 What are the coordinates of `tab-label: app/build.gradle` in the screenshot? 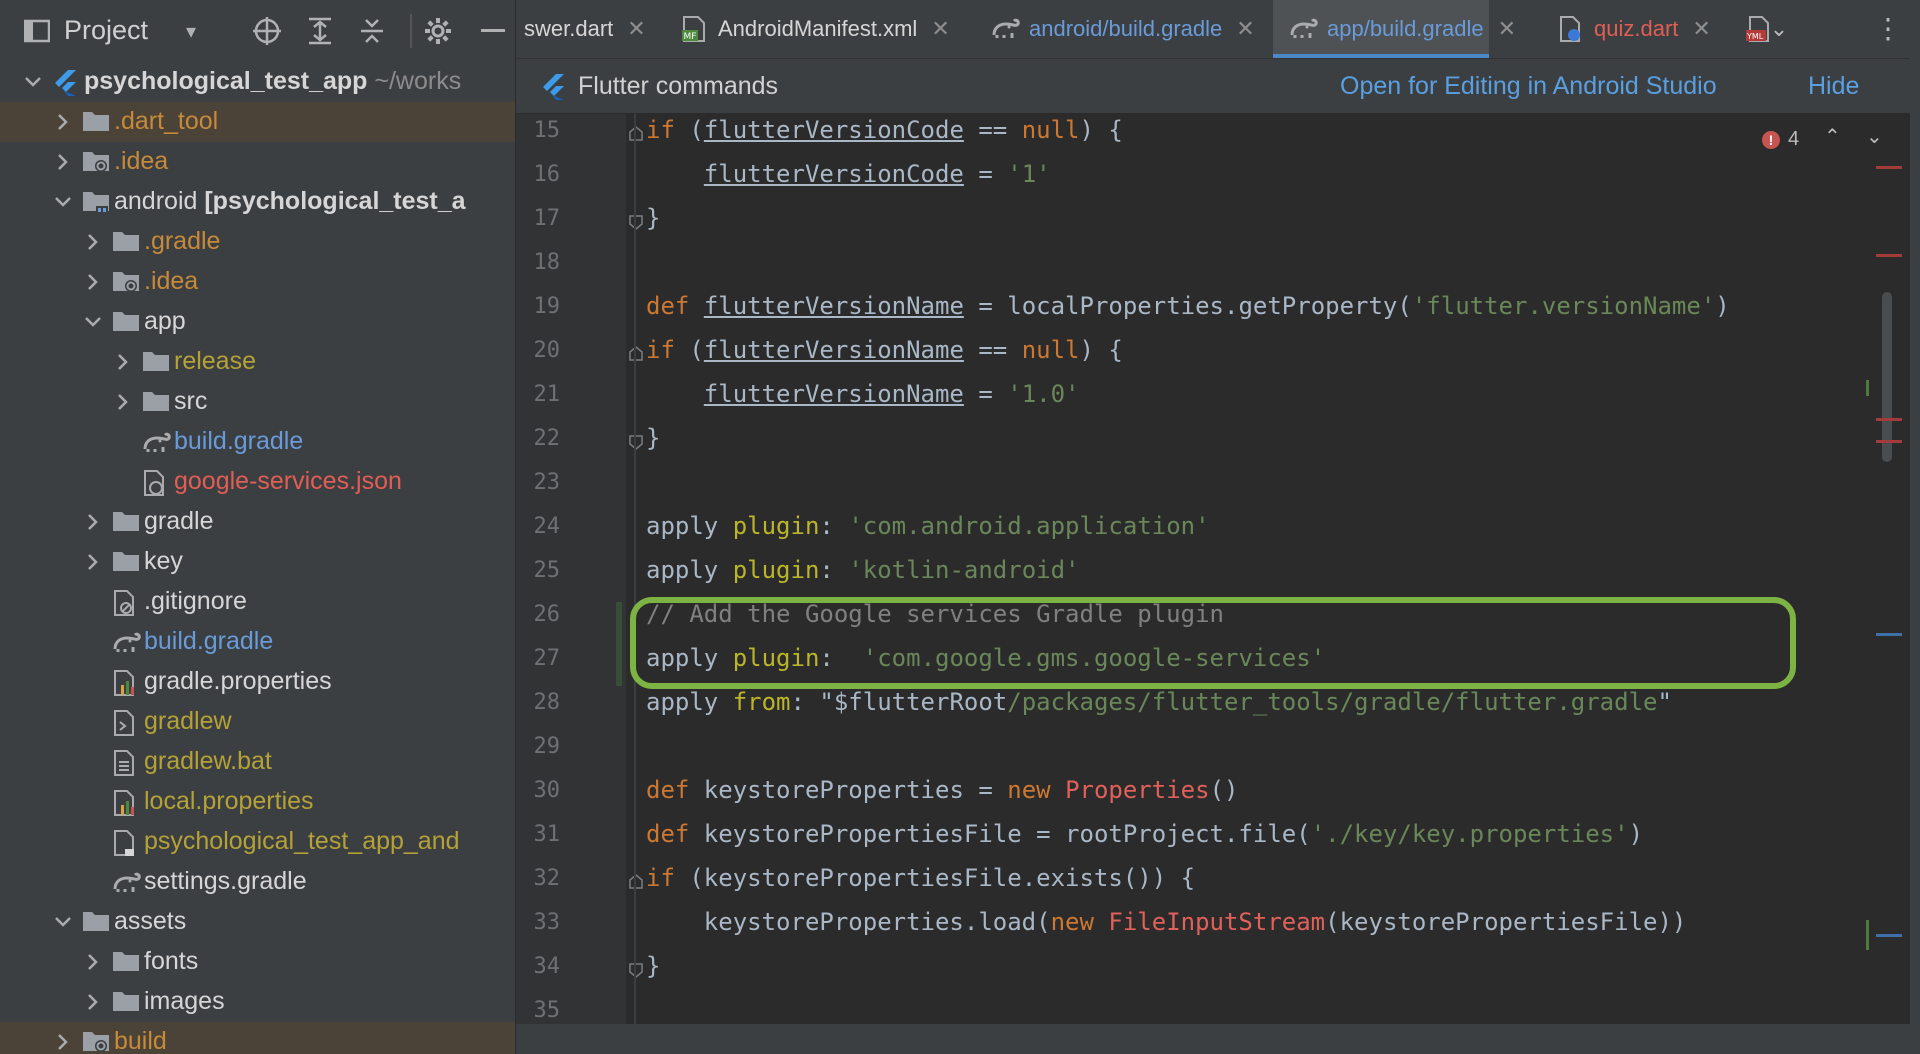 It's located at (1405, 28).